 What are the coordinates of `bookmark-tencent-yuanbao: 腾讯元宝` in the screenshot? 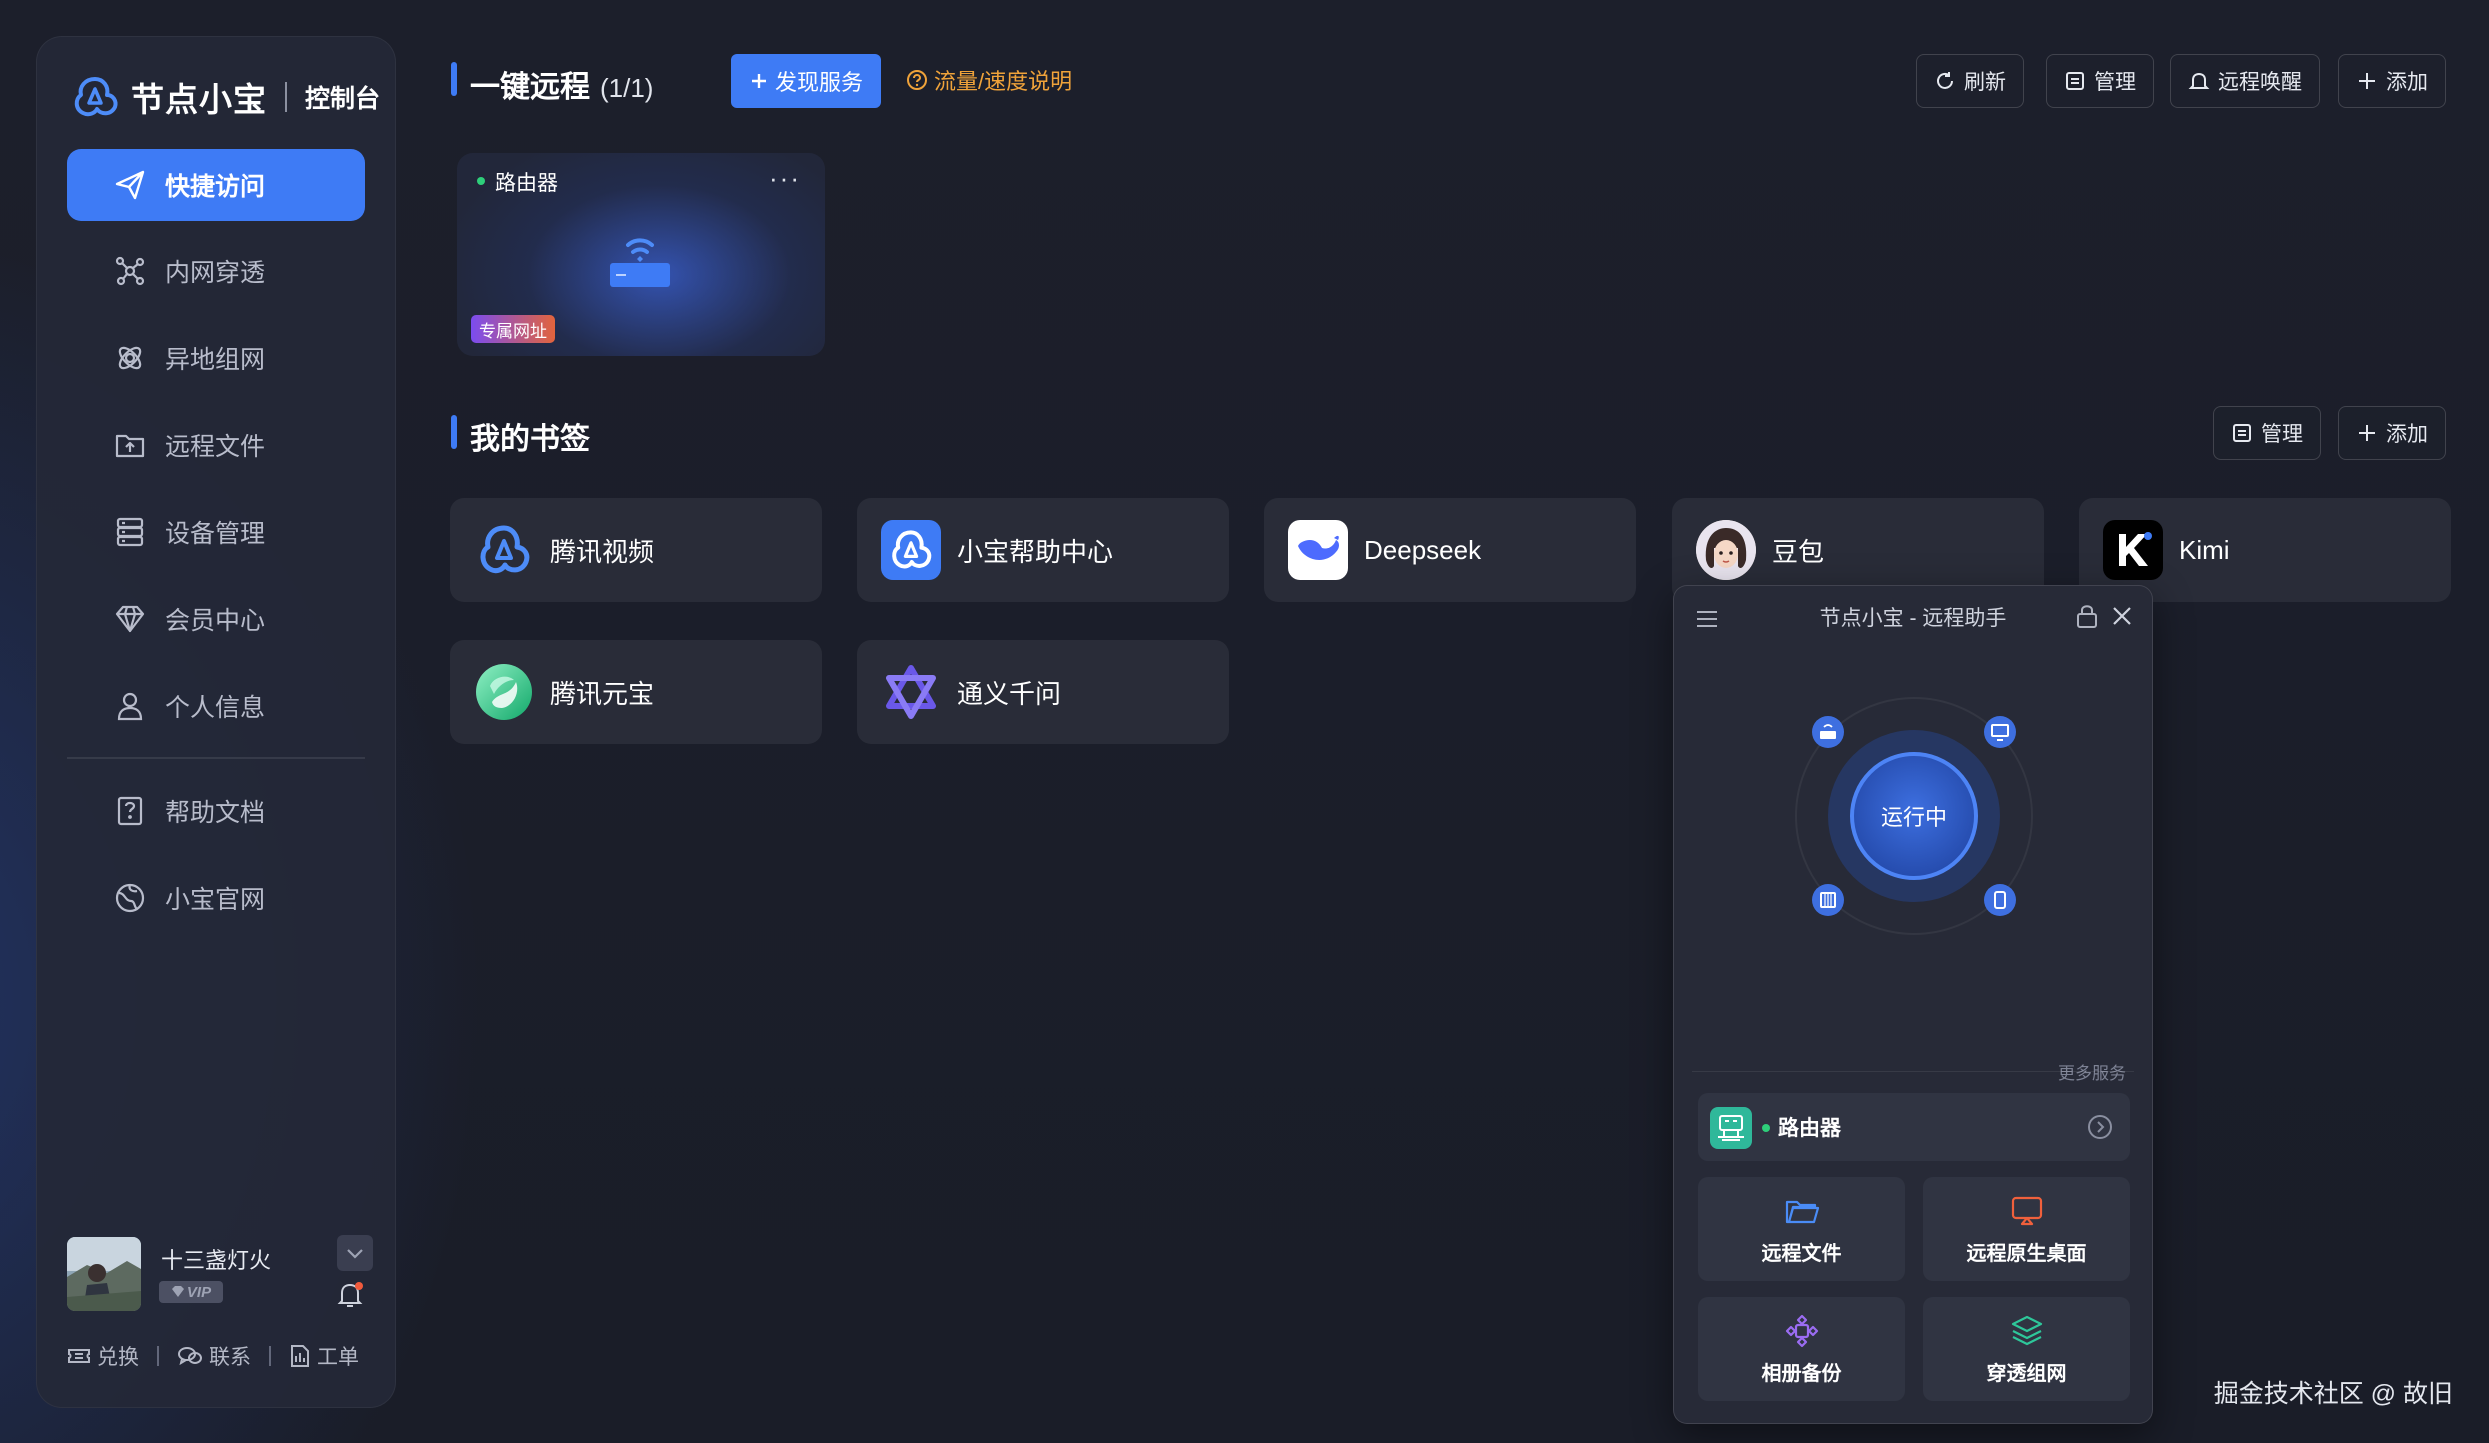 It's located at (636, 692).